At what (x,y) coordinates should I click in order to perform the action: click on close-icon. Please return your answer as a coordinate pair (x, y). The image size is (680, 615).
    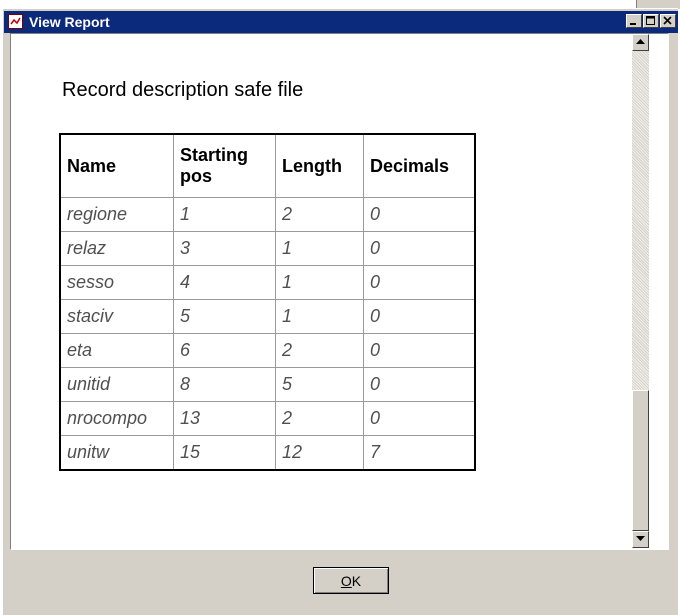
    Looking at the image, I should click on (668, 21).